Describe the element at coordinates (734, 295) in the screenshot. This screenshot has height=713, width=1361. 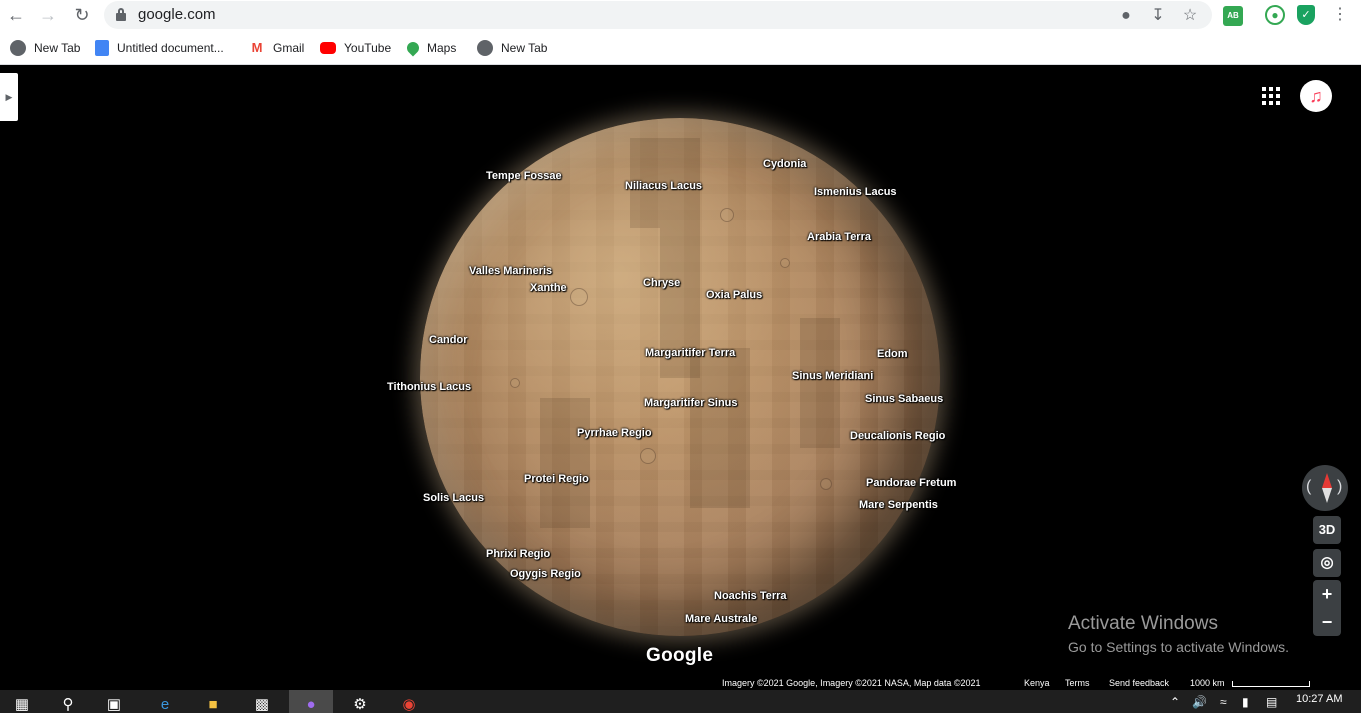
I see `place-label: Oxia Palus` at that location.